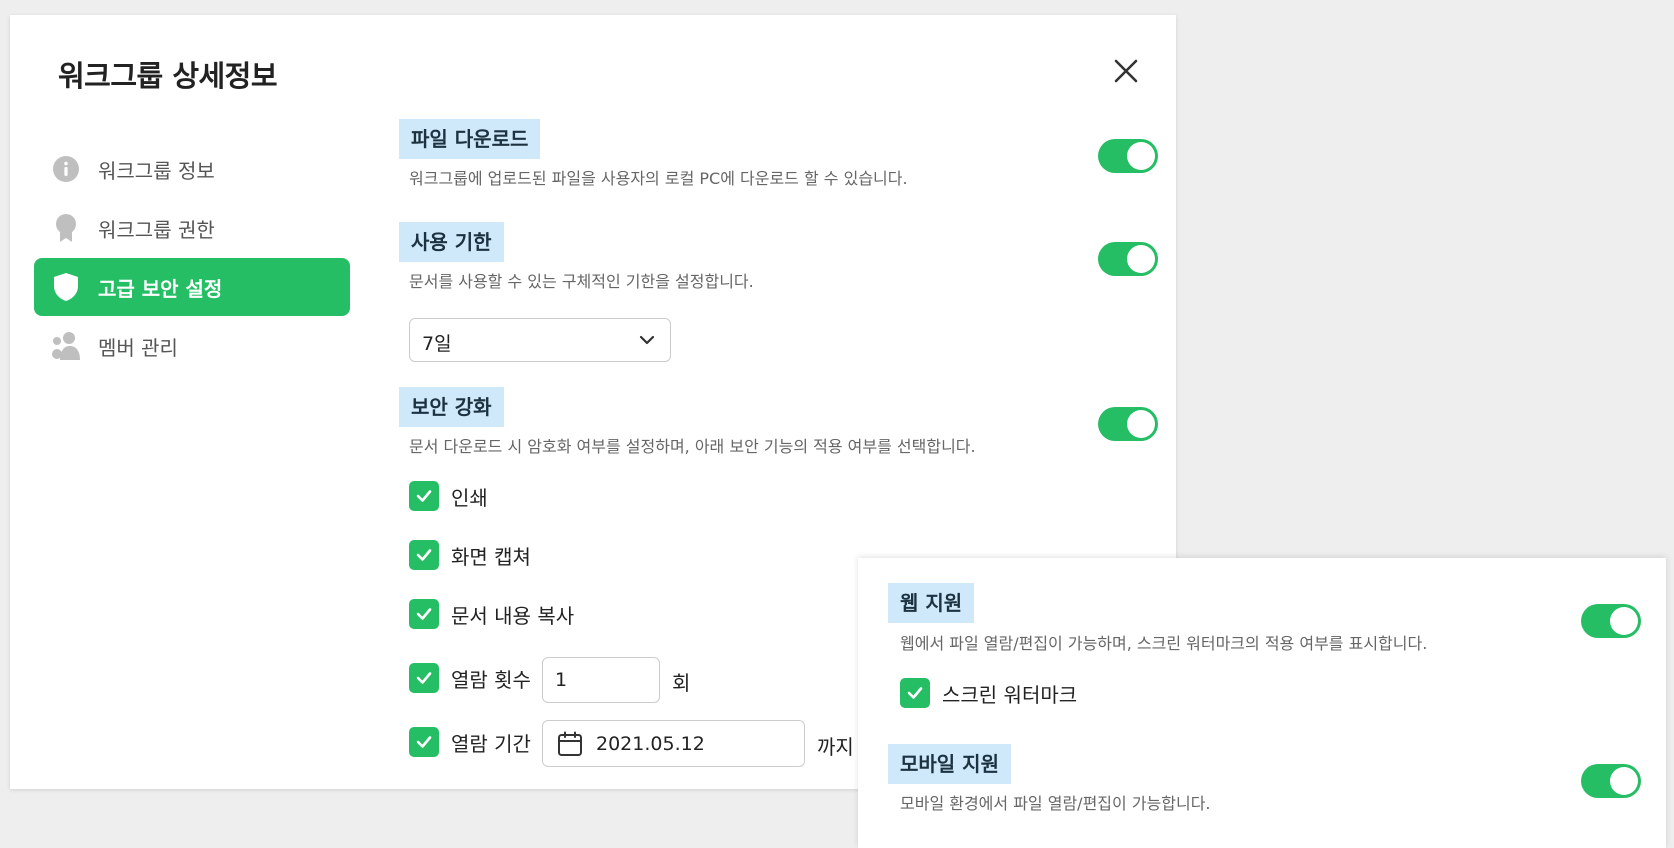 The height and width of the screenshot is (848, 1674). Describe the element at coordinates (491, 556) in the screenshot. I see `screen-capture-label: 화면 캡쳐` at that location.